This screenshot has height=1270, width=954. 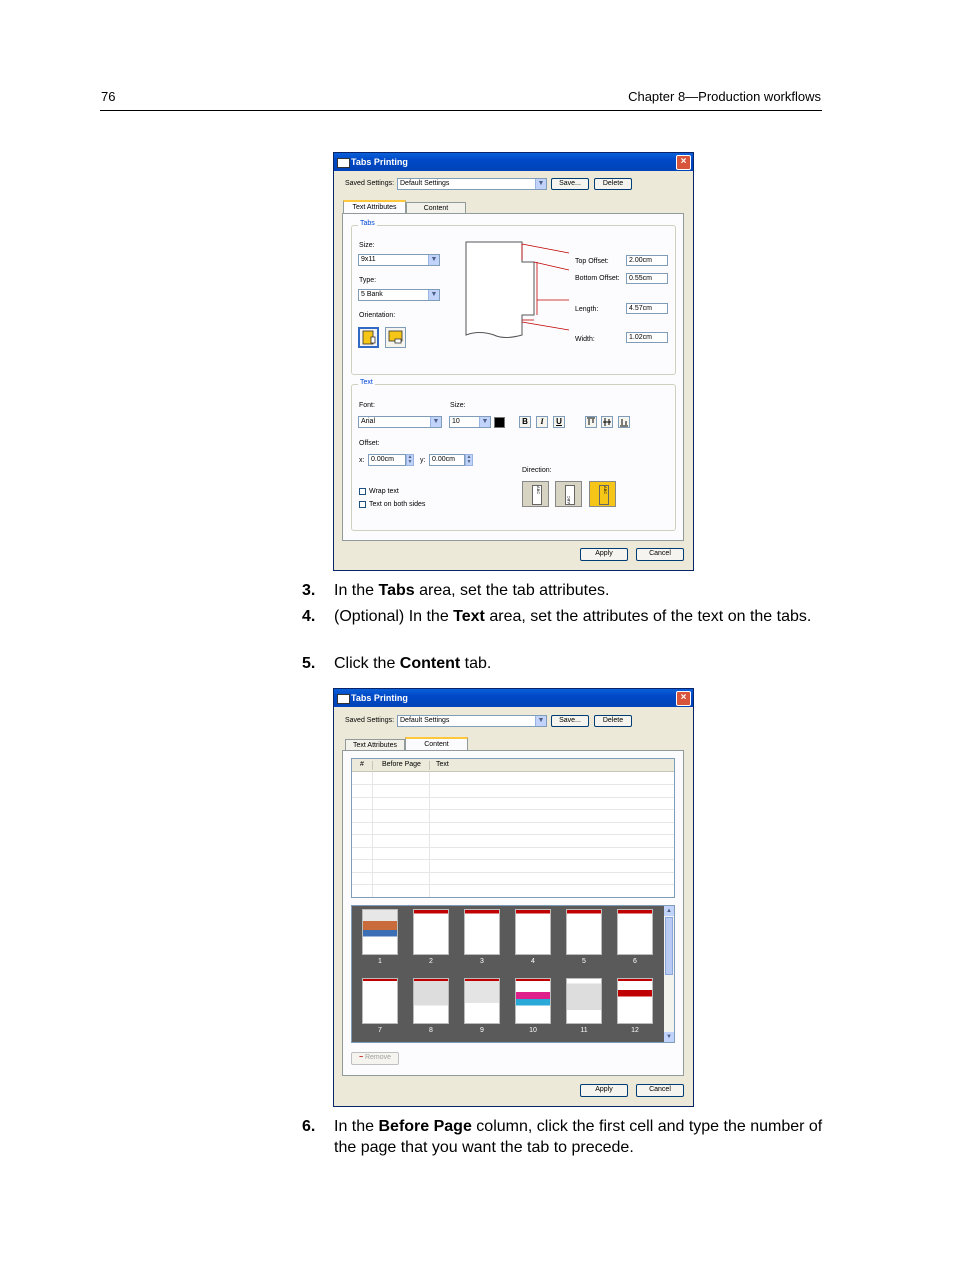 What do you see at coordinates (513, 974) in the screenshot?
I see `page-thumbnail-strip: 1 2 3 4 5 6 7 8 9 10 11 12 ▲ ▼` at bounding box center [513, 974].